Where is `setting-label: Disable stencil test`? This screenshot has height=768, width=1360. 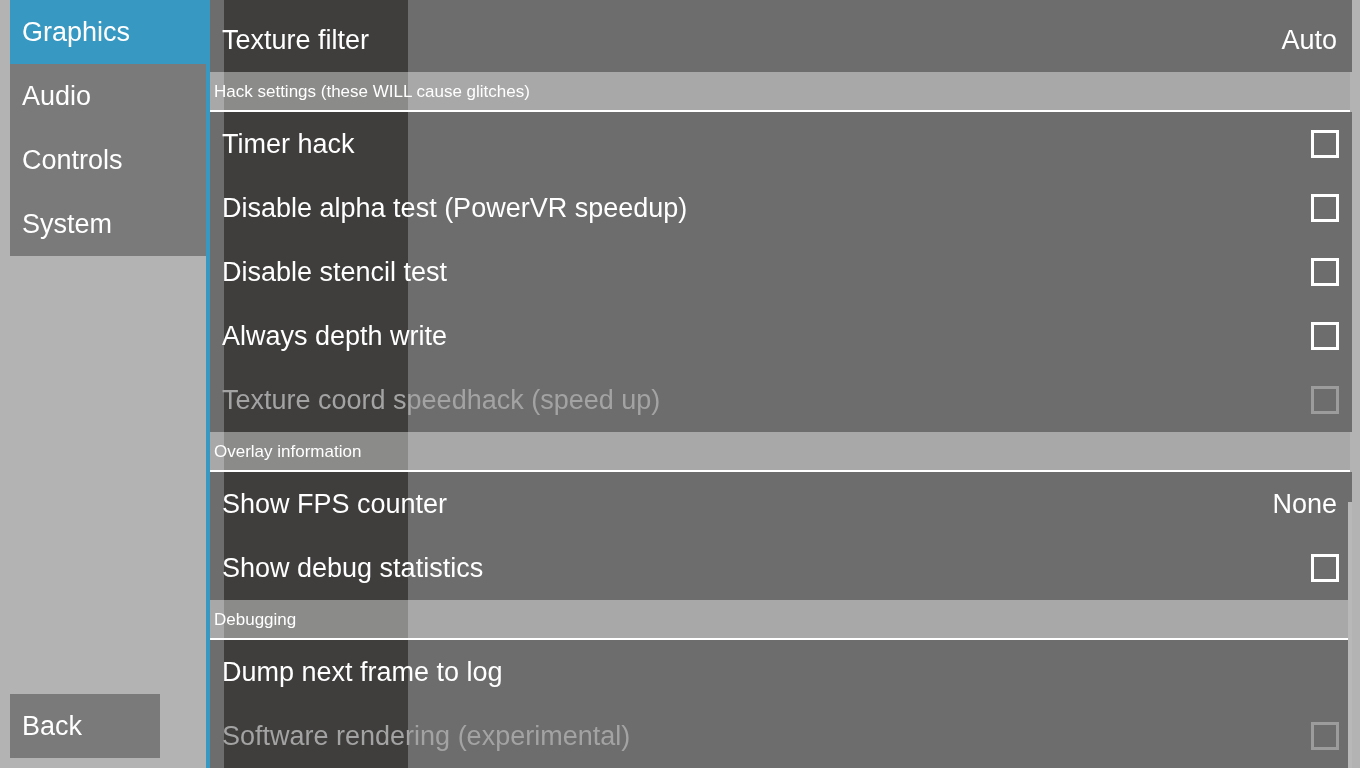 setting-label: Disable stencil test is located at coordinates (335, 272).